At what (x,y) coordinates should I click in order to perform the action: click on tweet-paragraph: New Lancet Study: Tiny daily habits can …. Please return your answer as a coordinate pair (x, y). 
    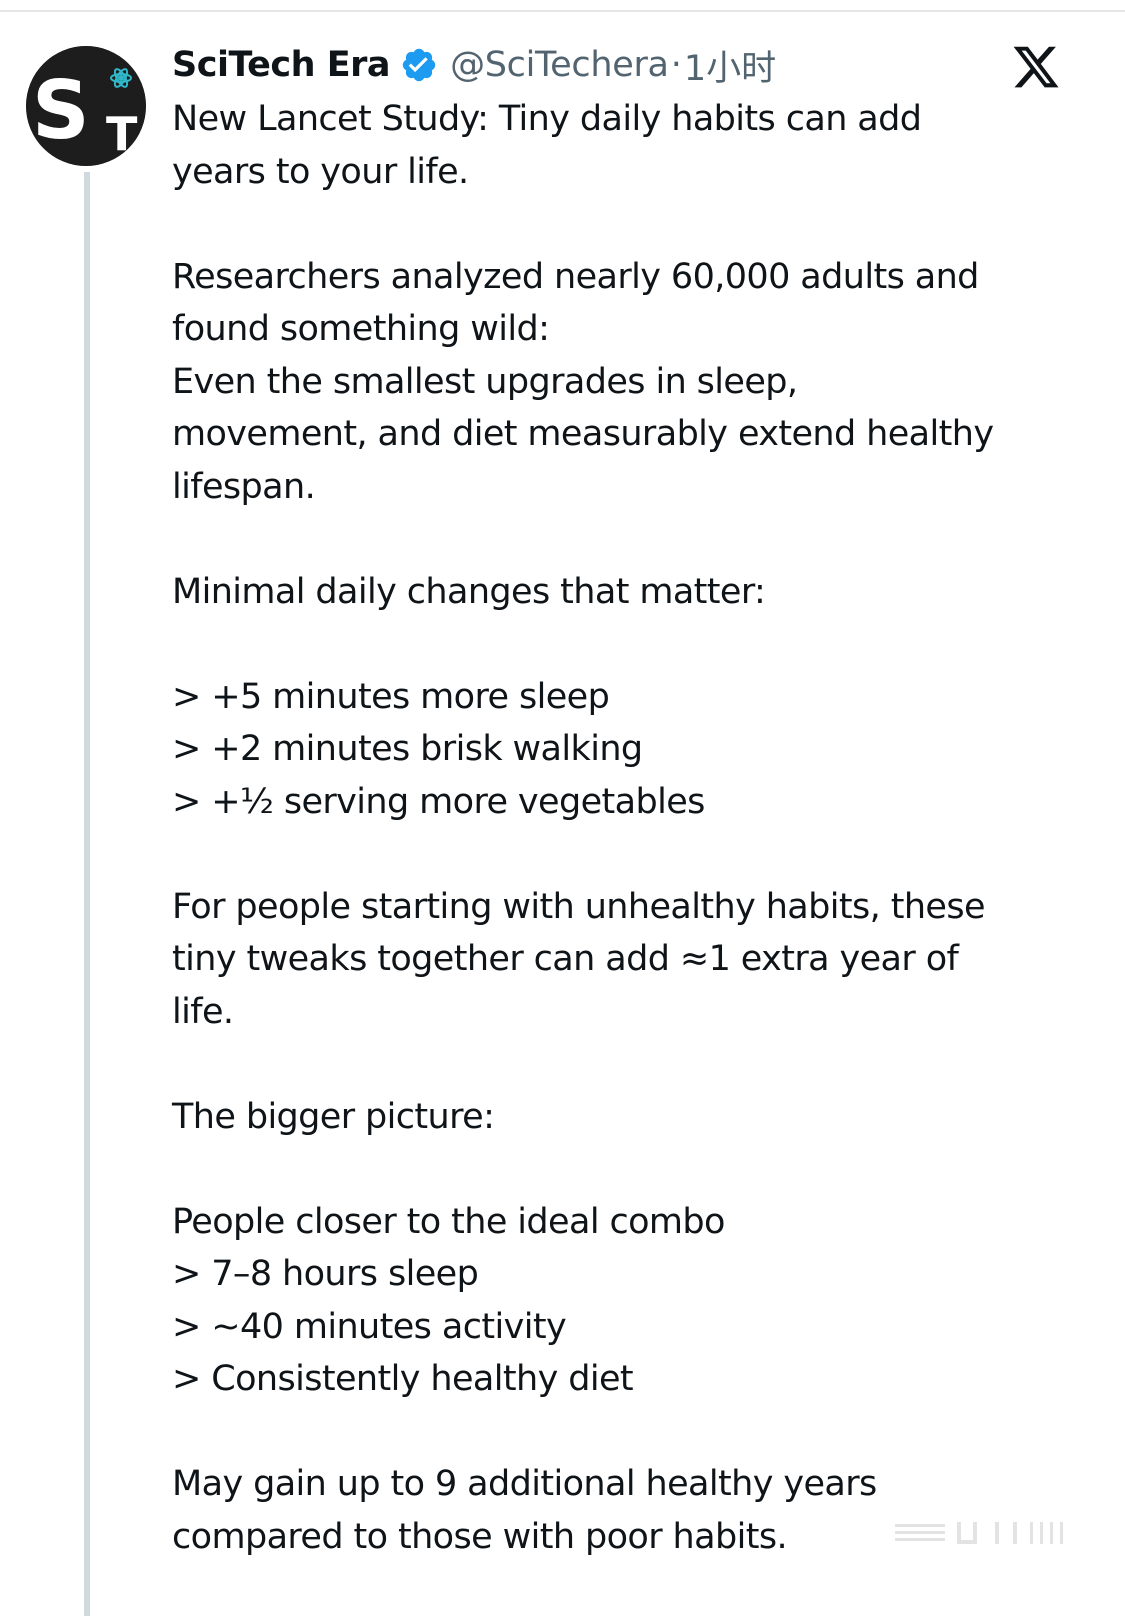
    Looking at the image, I should click on (622, 145).